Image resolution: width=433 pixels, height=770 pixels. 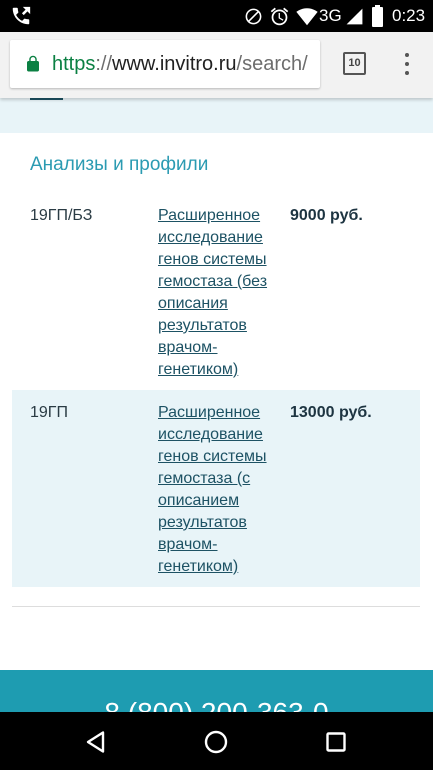 I want to click on previous-section-strip, so click(x=216, y=115).